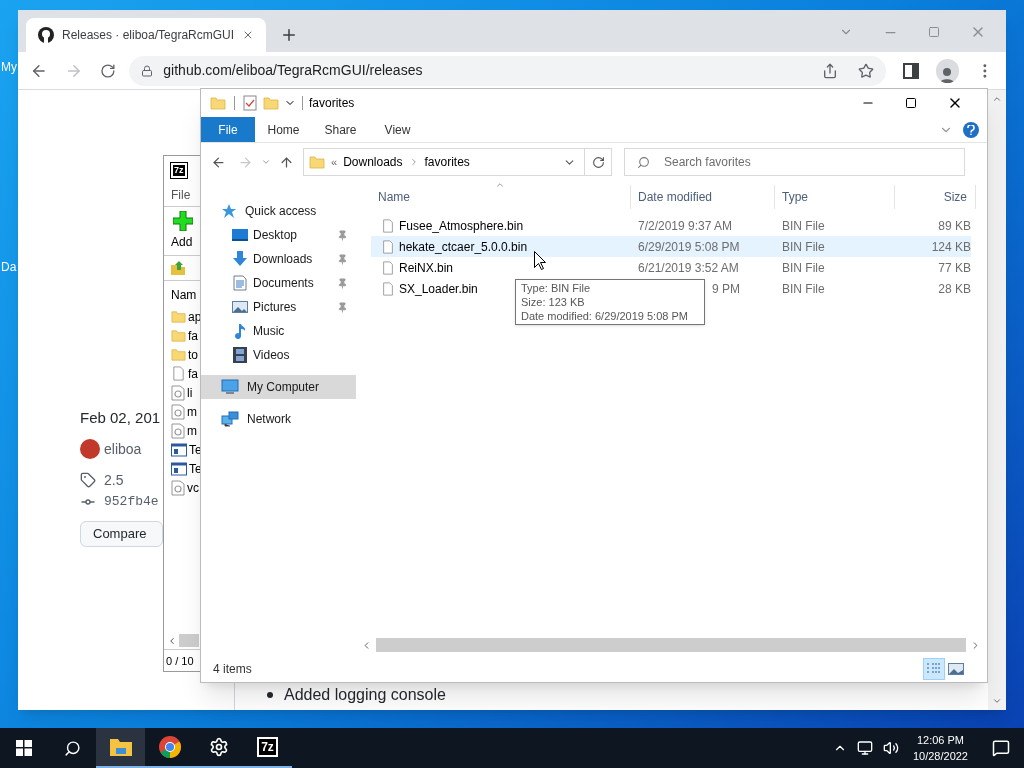  What do you see at coordinates (293, 70) in the screenshot?
I see `url-text: github.com/eliboa/TegraRcmGUI/releases` at bounding box center [293, 70].